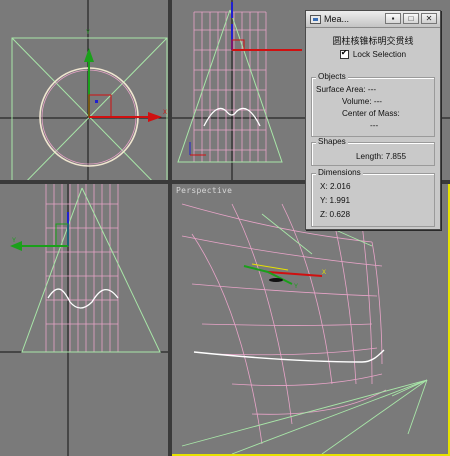 The image size is (450, 456). What do you see at coordinates (393, 18) in the screenshot?
I see `minimize-button: ▪` at bounding box center [393, 18].